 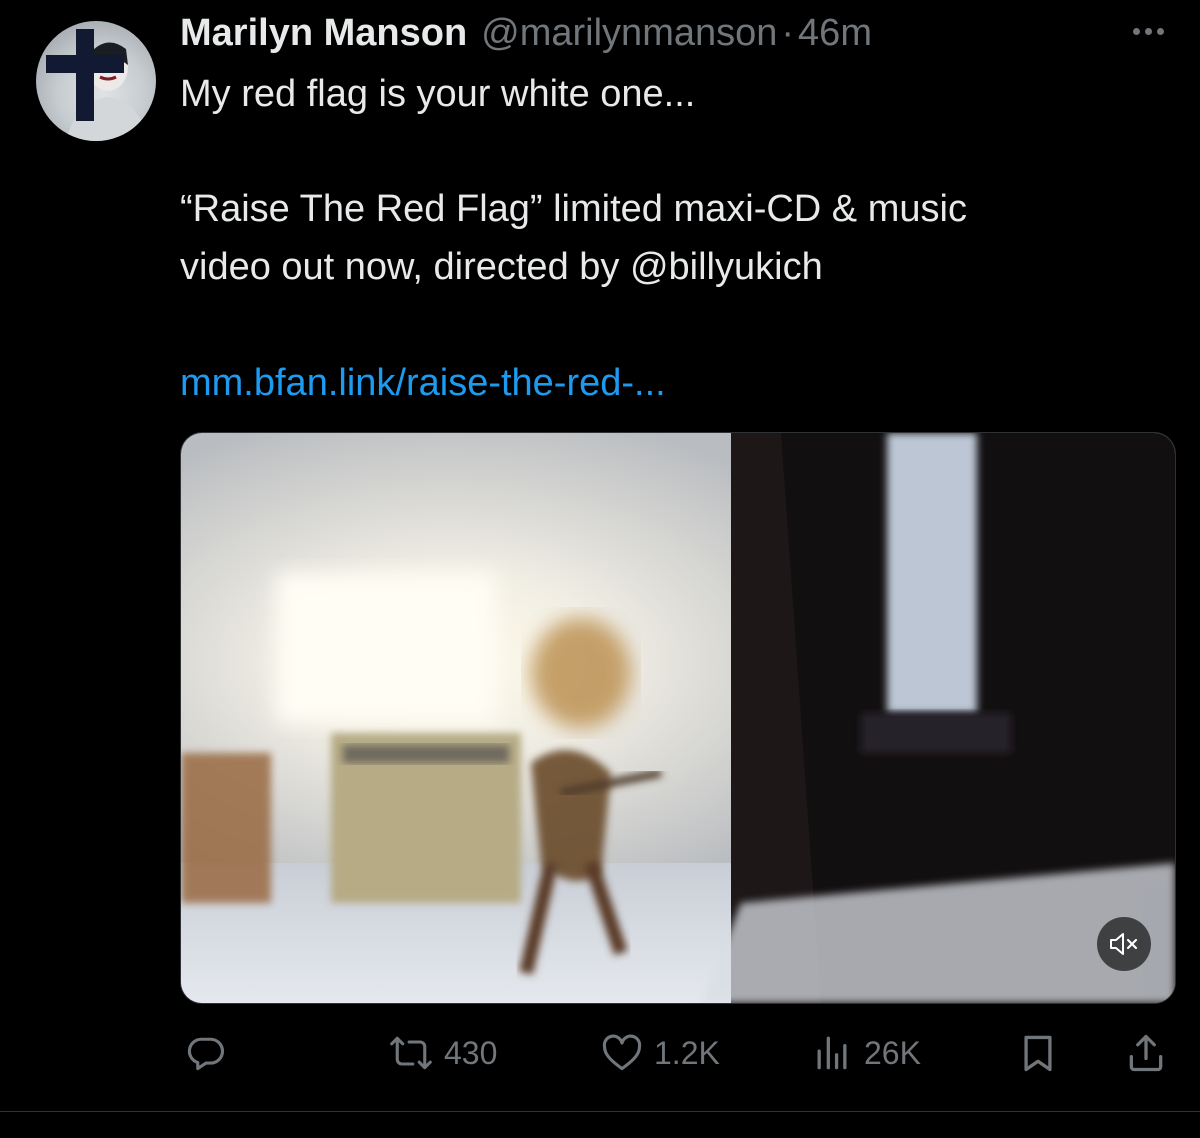 I want to click on tweet-header: Marilyn Manson @marilynmanson · 46m, so click(x=526, y=34).